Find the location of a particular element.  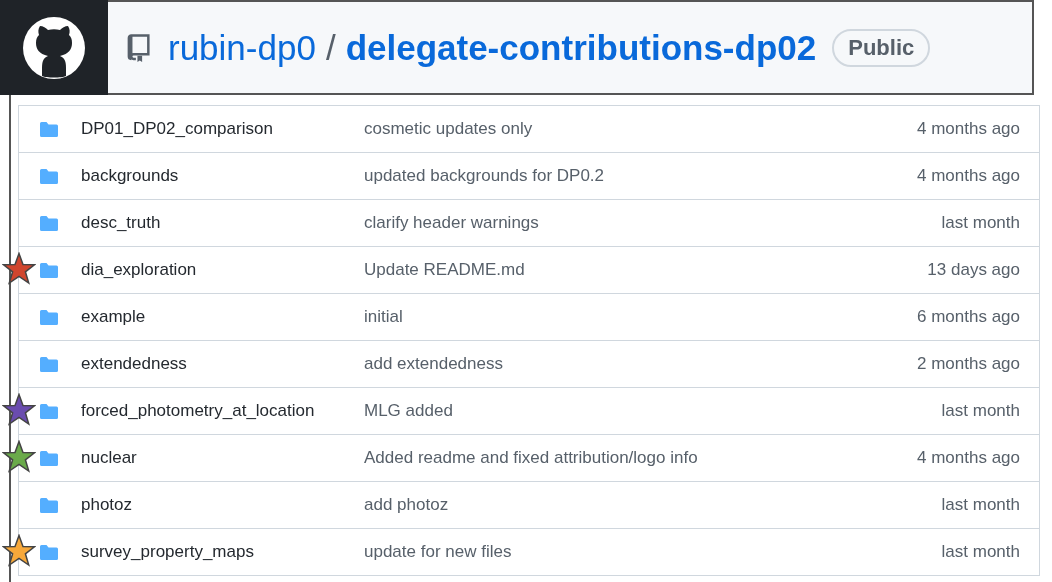

repository-icon is located at coordinates (139, 47).